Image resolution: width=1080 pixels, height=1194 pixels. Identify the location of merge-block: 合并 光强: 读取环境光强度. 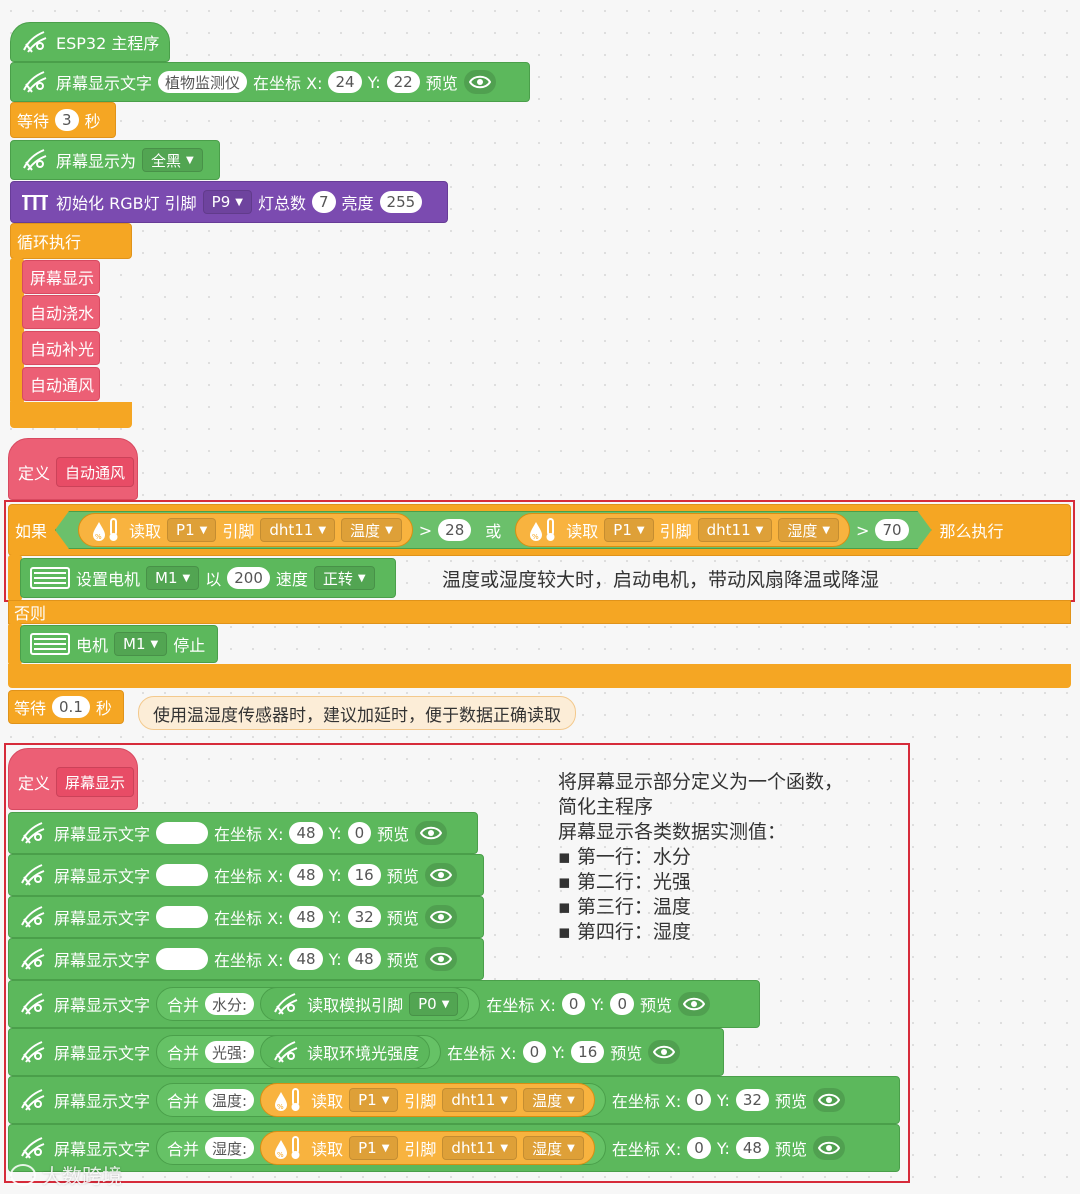
(299, 1052).